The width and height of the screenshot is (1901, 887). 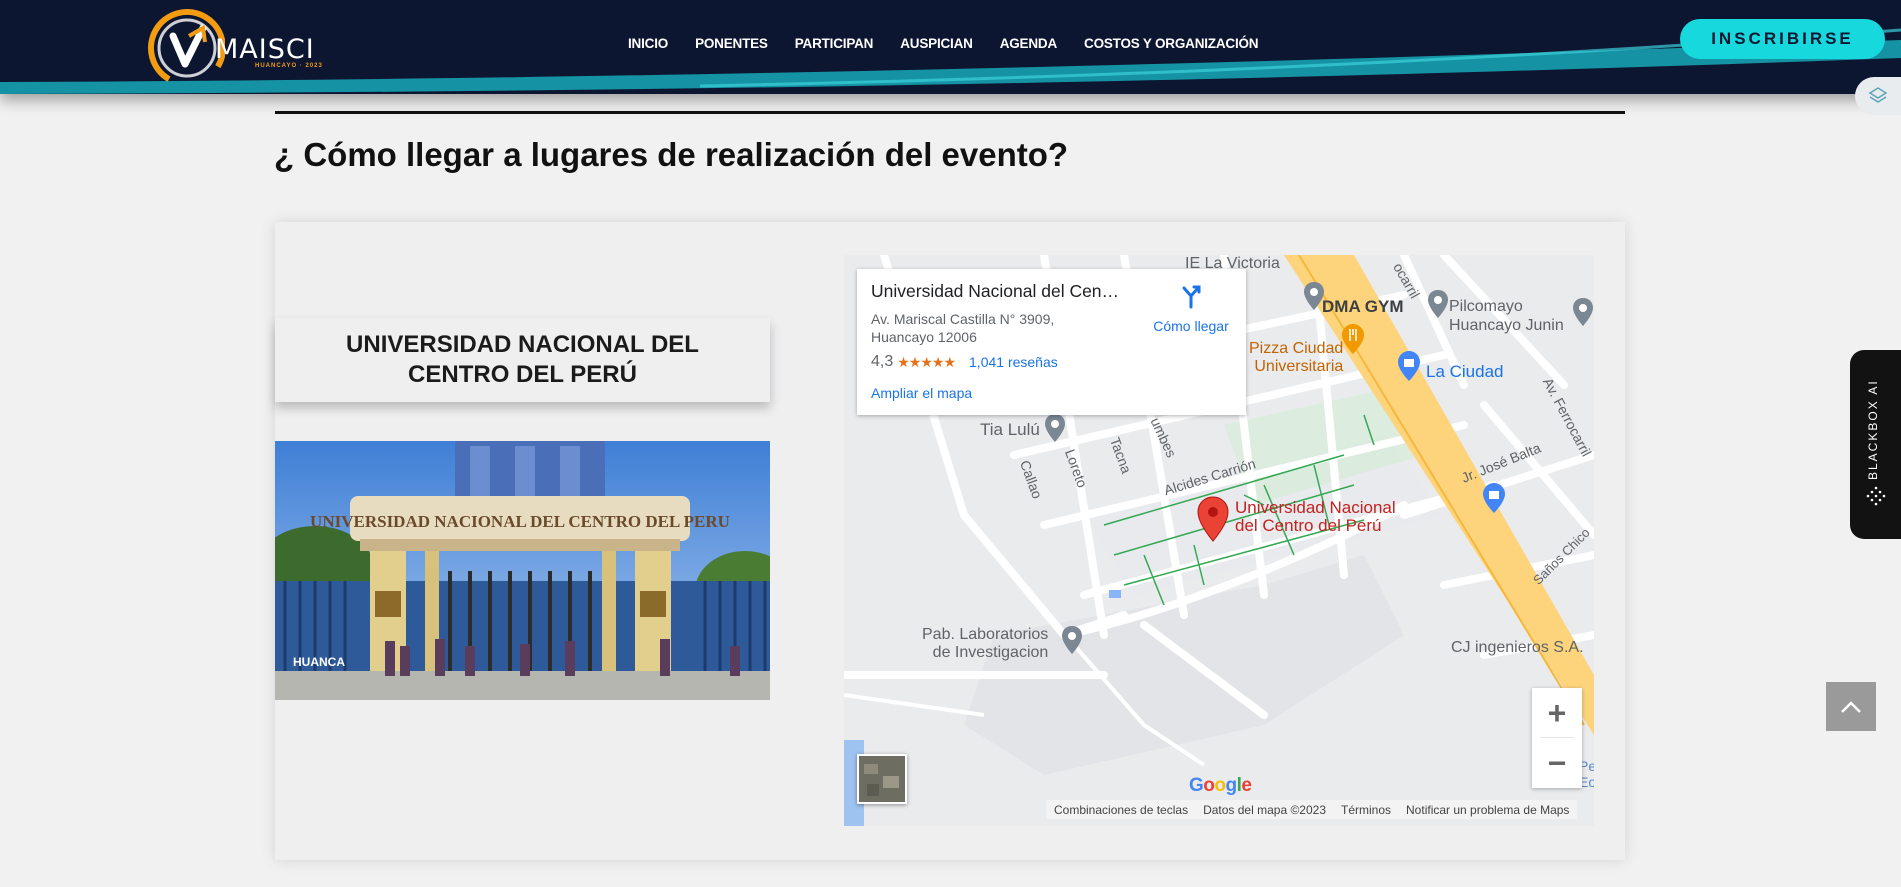 I want to click on logo-emblem-icon, so click(x=187, y=48).